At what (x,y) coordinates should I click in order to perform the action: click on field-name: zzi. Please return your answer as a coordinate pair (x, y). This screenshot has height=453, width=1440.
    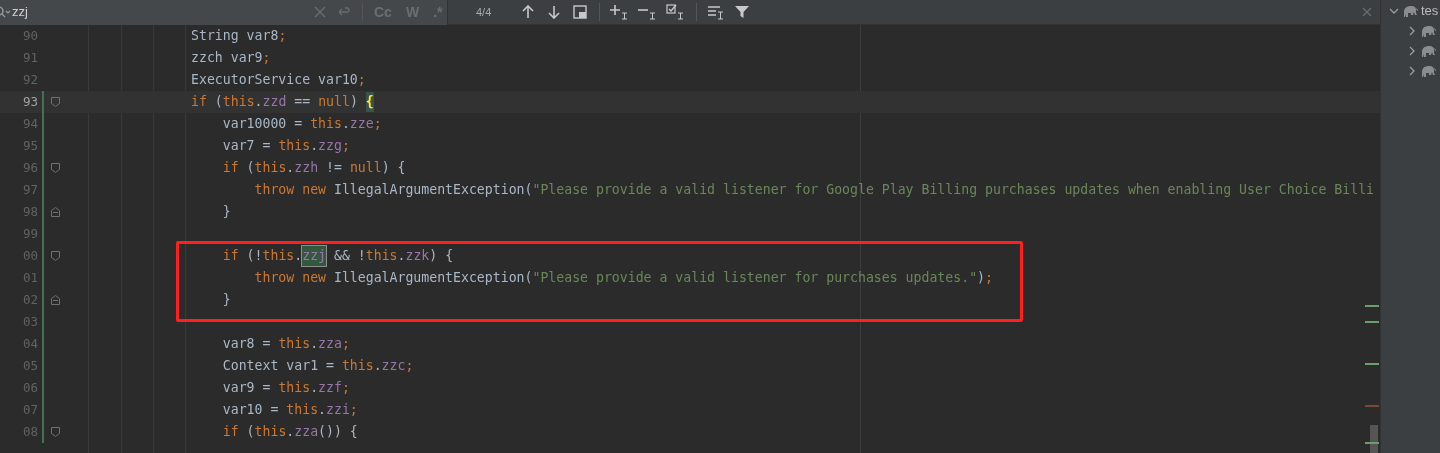
    Looking at the image, I should click on (338, 410).